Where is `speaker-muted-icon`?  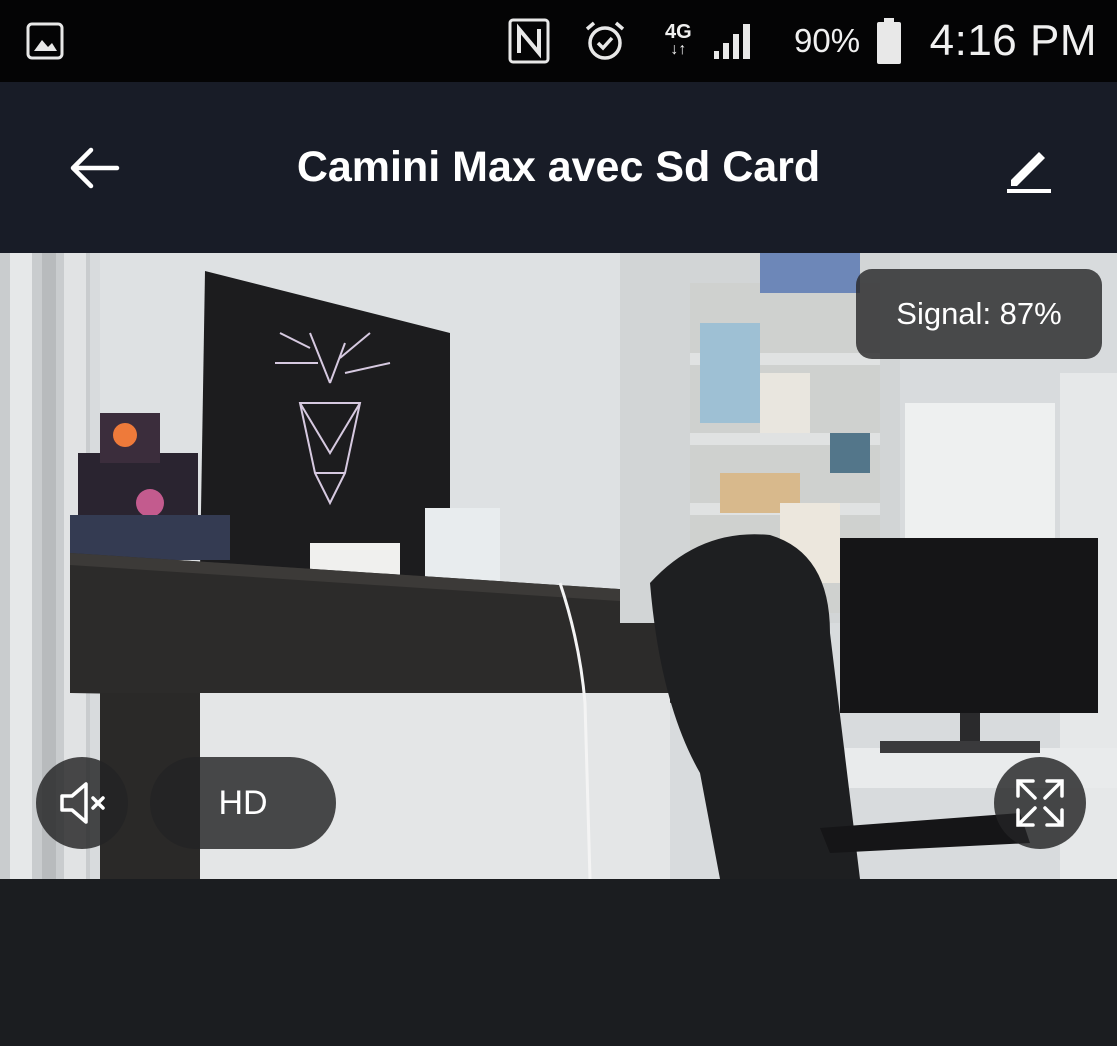
speaker-muted-icon is located at coordinates (82, 803).